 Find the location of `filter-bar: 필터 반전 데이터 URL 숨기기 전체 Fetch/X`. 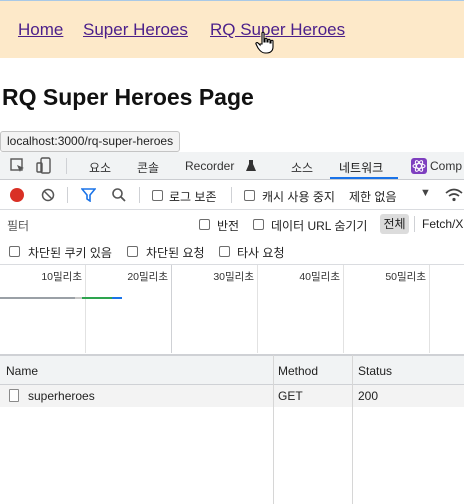

filter-bar: 필터 반전 데이터 URL 숨기기 전체 Fetch/X is located at coordinates (232, 224).